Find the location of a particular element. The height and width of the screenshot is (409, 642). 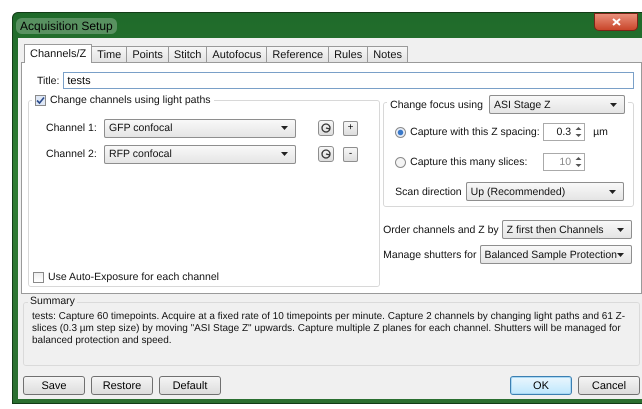

tab: Points is located at coordinates (147, 54).